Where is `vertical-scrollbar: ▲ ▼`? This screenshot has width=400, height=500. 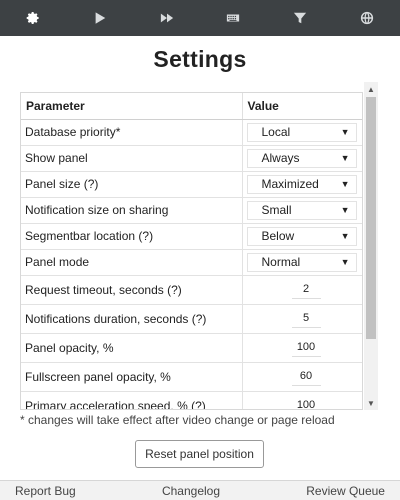
vertical-scrollbar: ▲ ▼ is located at coordinates (371, 246).